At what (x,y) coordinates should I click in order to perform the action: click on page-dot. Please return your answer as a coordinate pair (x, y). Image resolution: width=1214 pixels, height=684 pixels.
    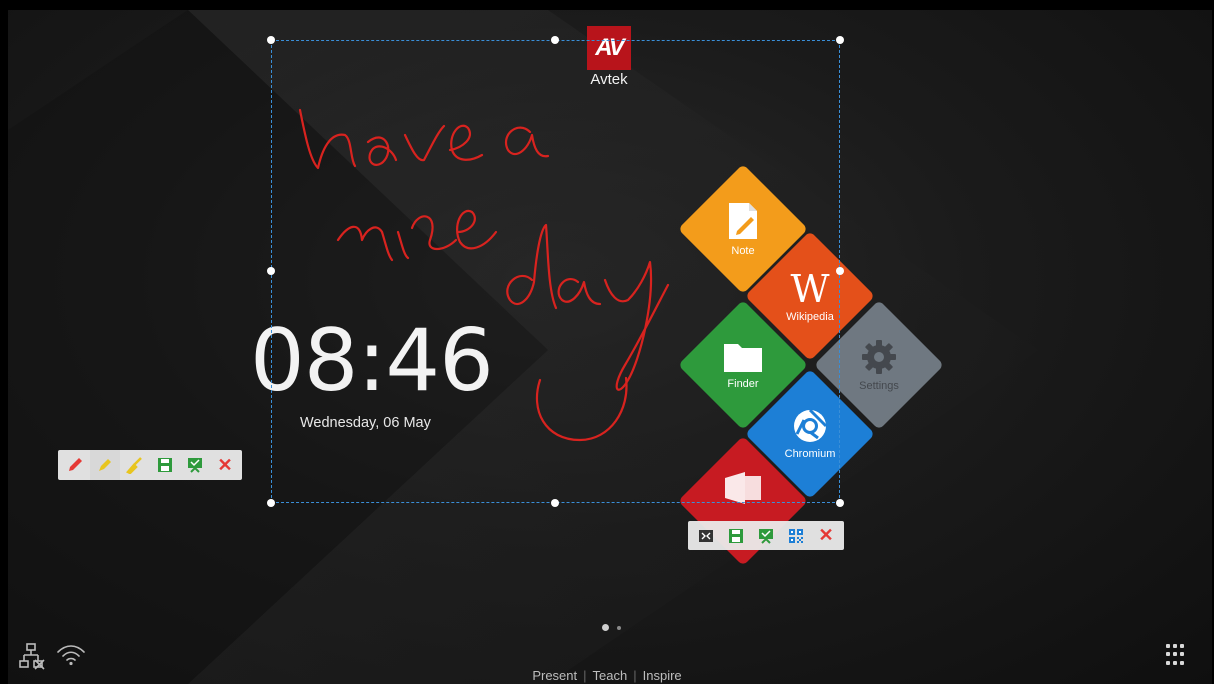
    Looking at the image, I should click on (619, 627).